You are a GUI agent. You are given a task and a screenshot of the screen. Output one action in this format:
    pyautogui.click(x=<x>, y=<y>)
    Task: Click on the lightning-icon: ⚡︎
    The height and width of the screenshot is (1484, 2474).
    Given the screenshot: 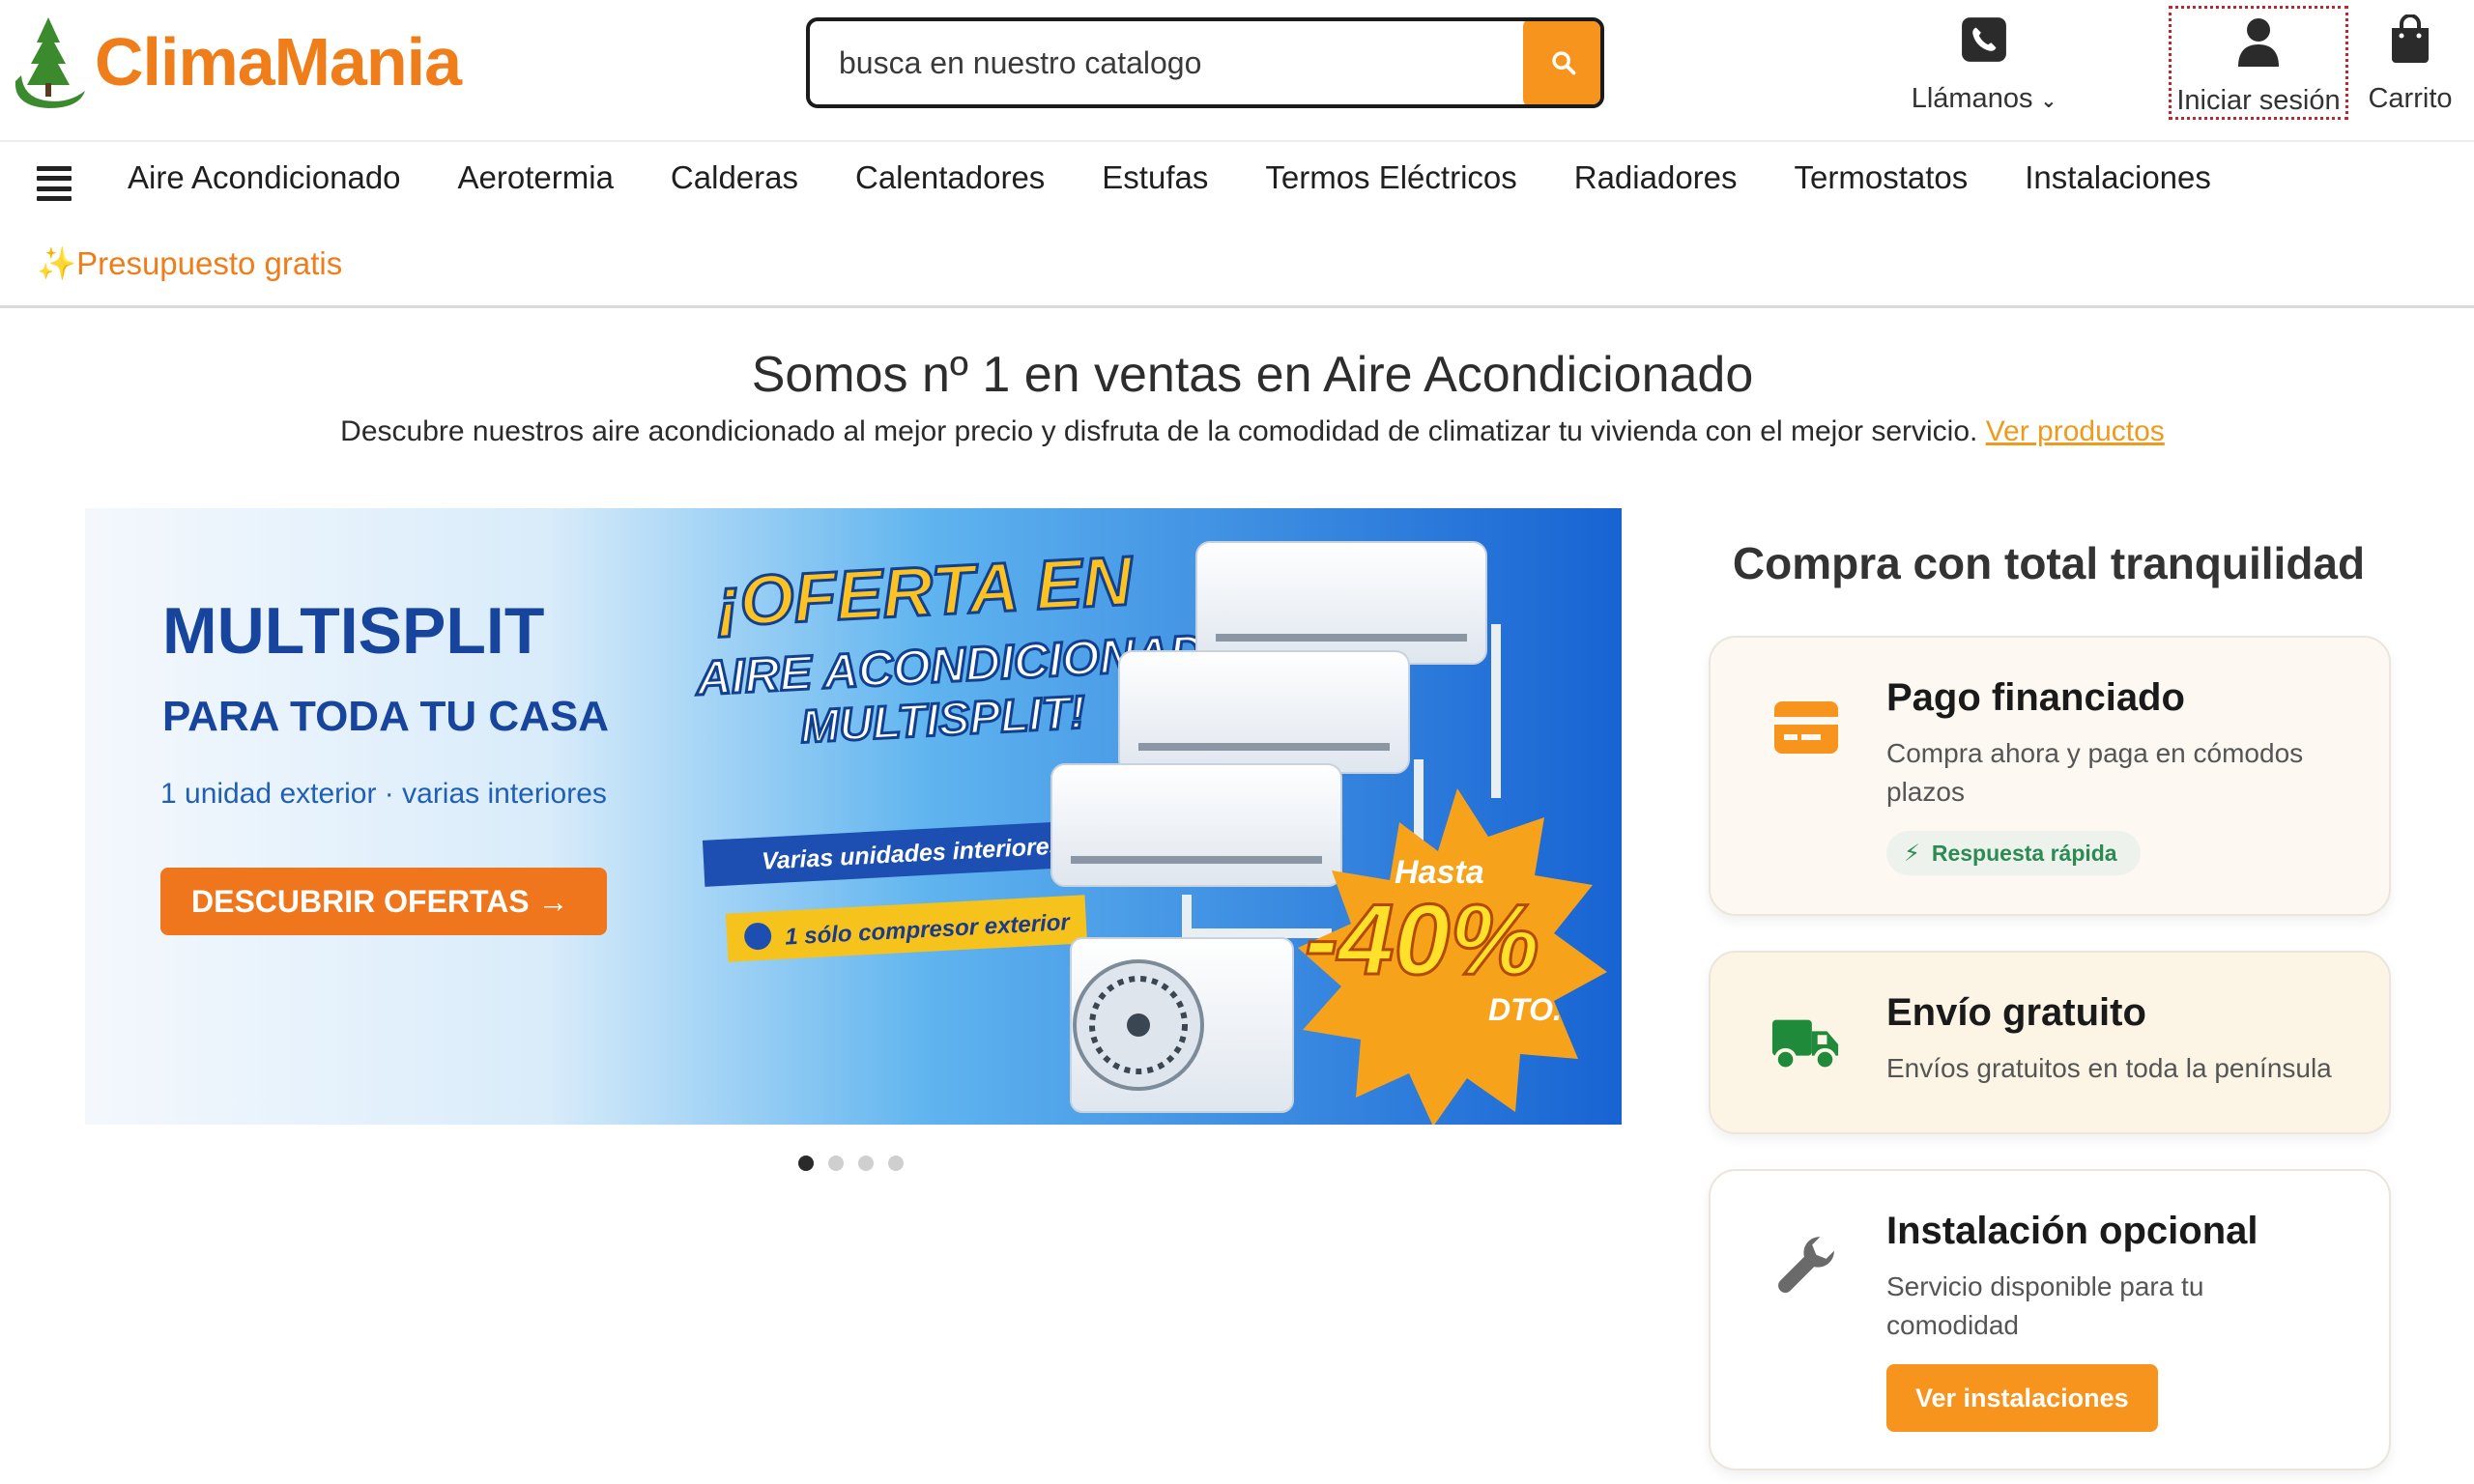 What is the action you would take?
    pyautogui.click(x=1912, y=854)
    